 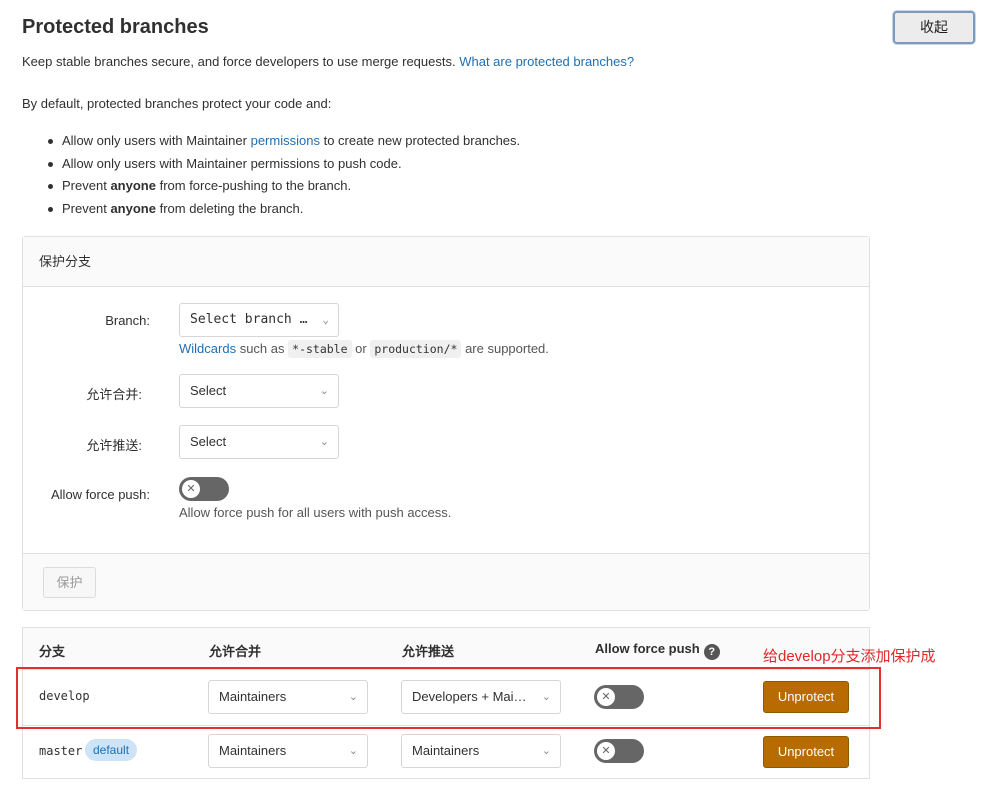 I want to click on push-select-value: Select, so click(x=208, y=441).